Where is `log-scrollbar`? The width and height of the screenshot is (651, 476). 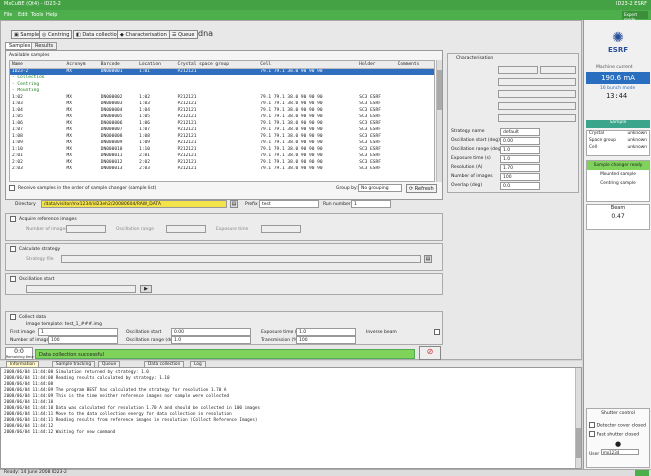 log-scrollbar is located at coordinates (578, 418).